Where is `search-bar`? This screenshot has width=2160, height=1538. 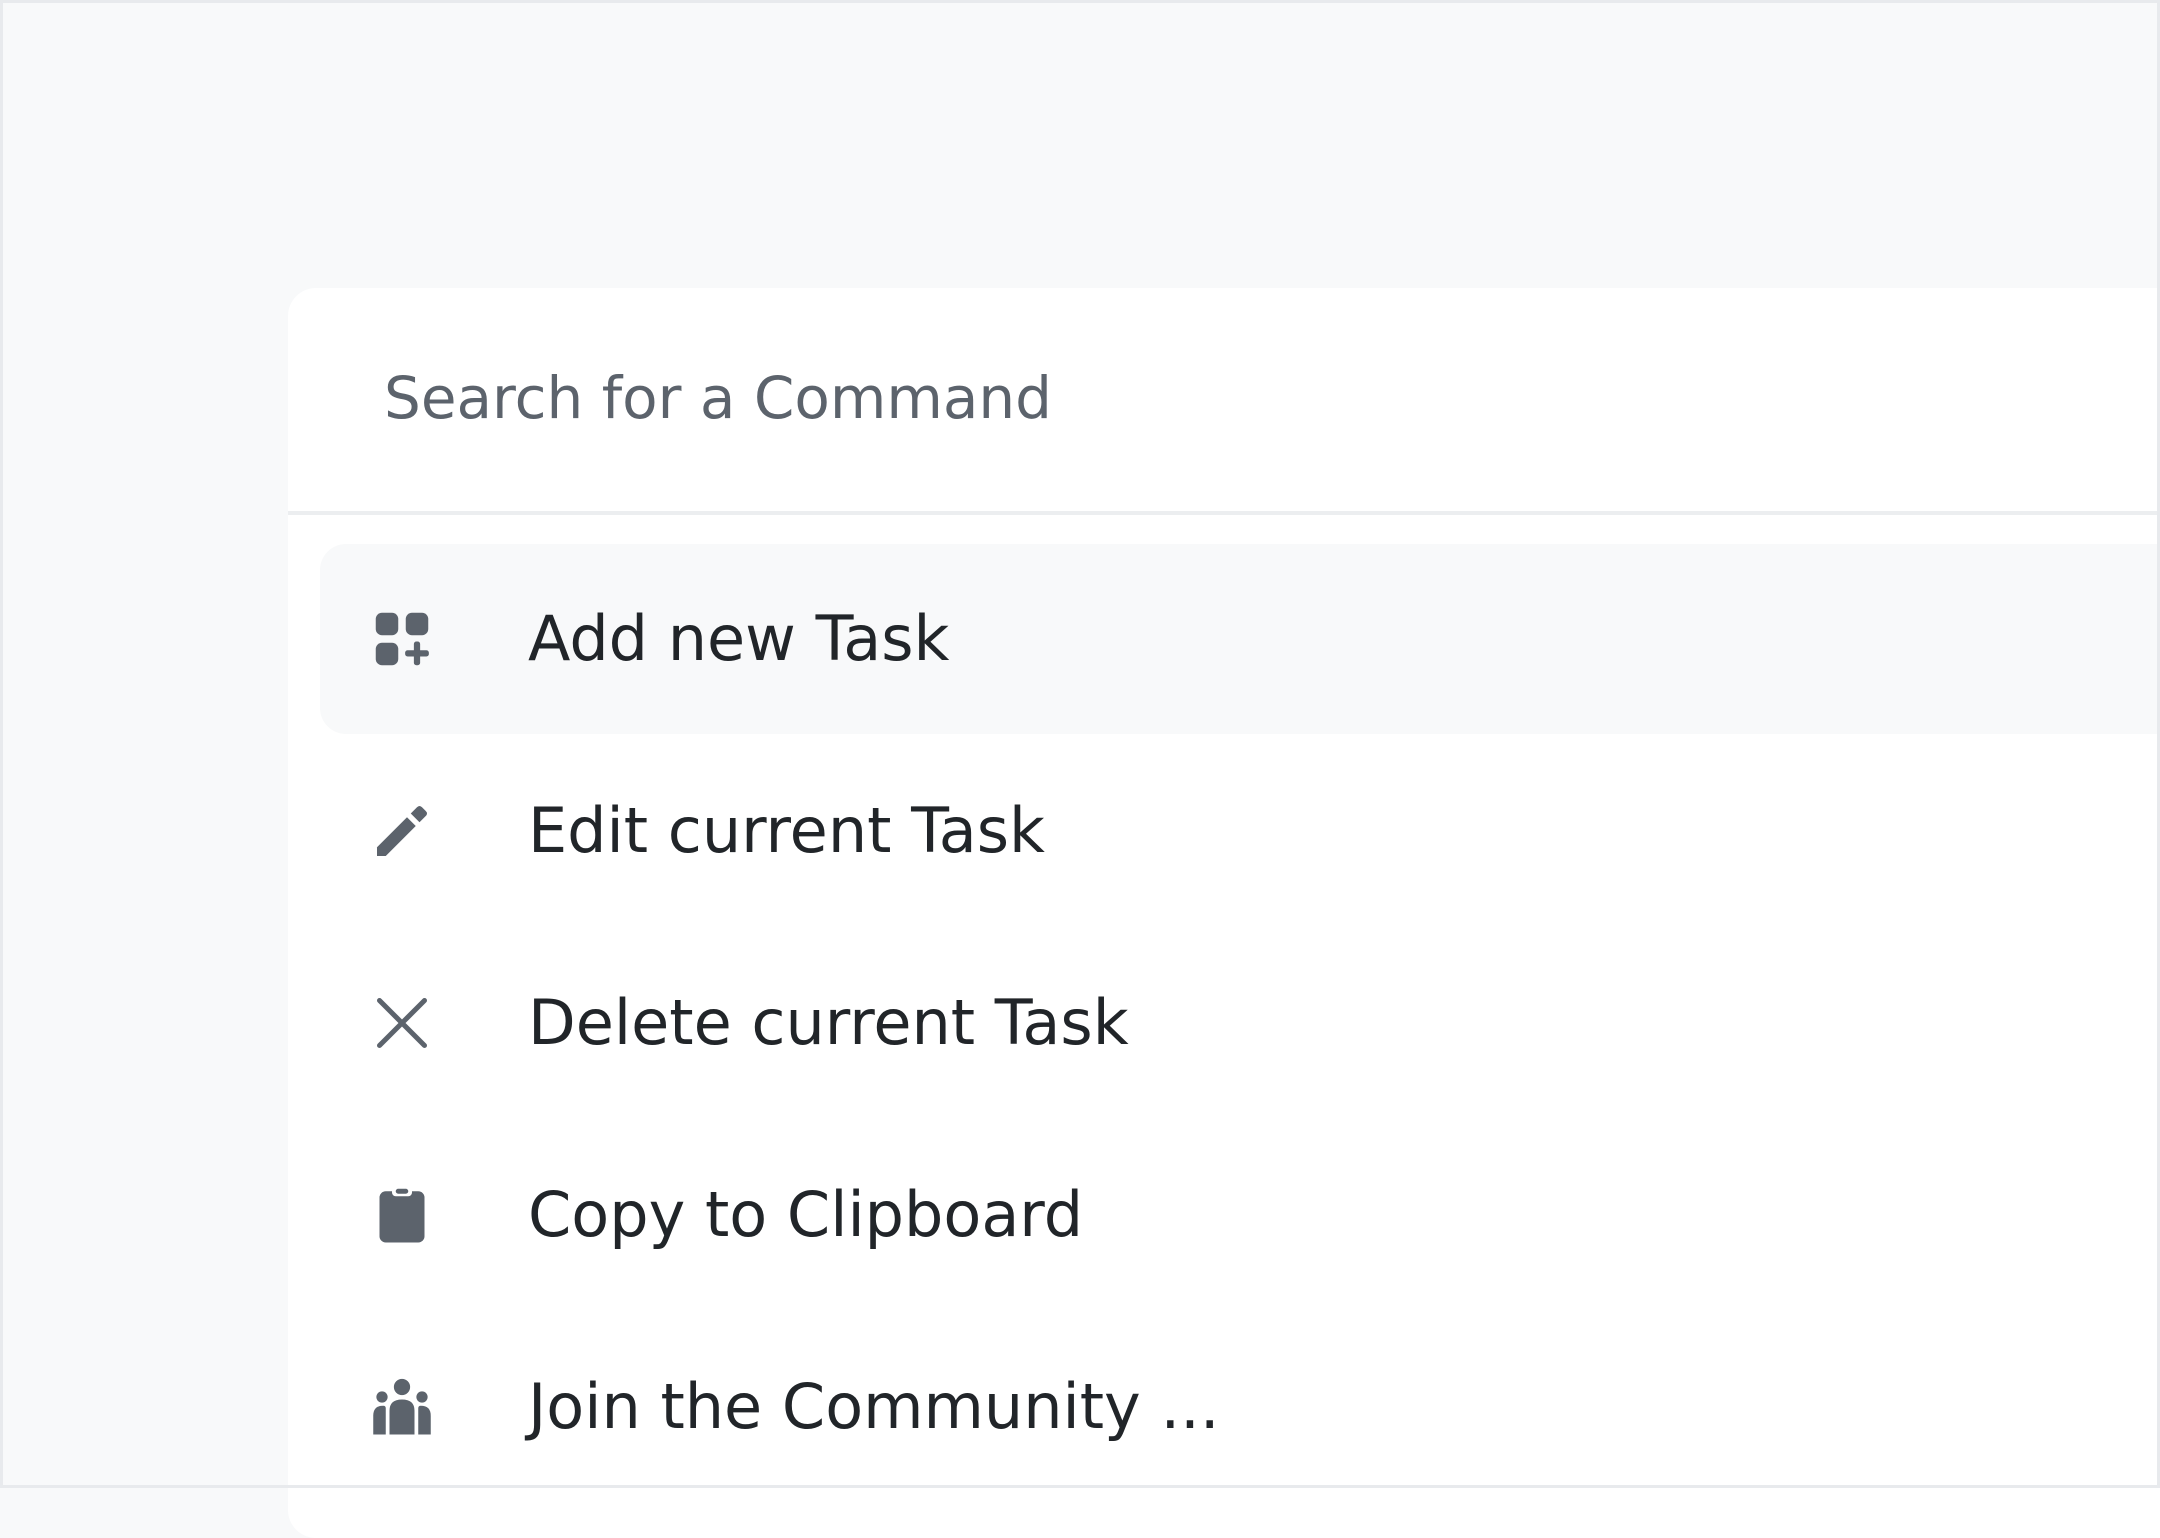 search-bar is located at coordinates (1224, 401).